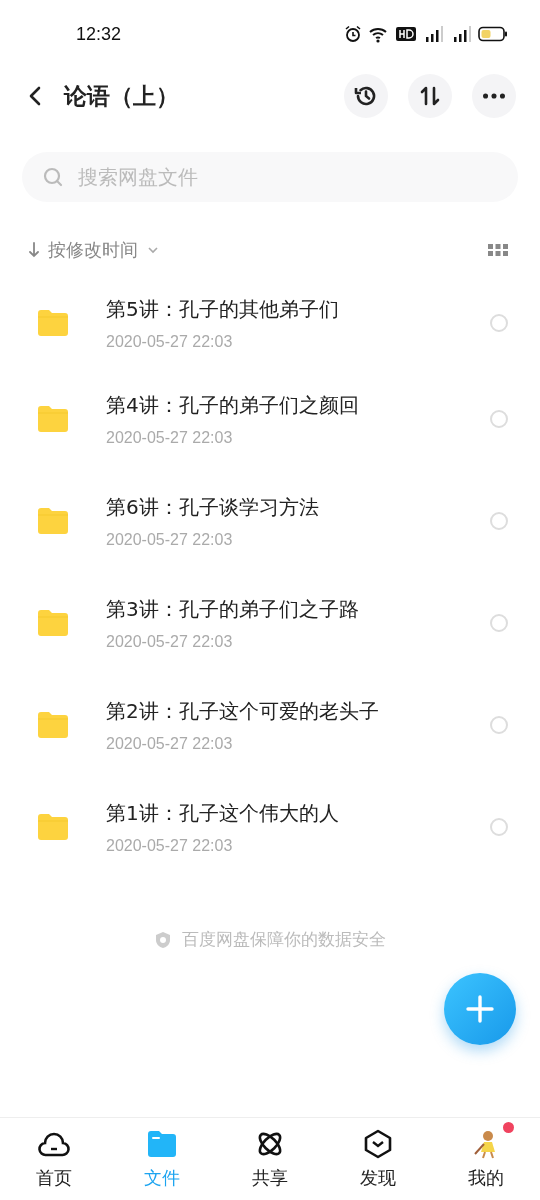 The width and height of the screenshot is (540, 1200). I want to click on more-button, so click(494, 96).